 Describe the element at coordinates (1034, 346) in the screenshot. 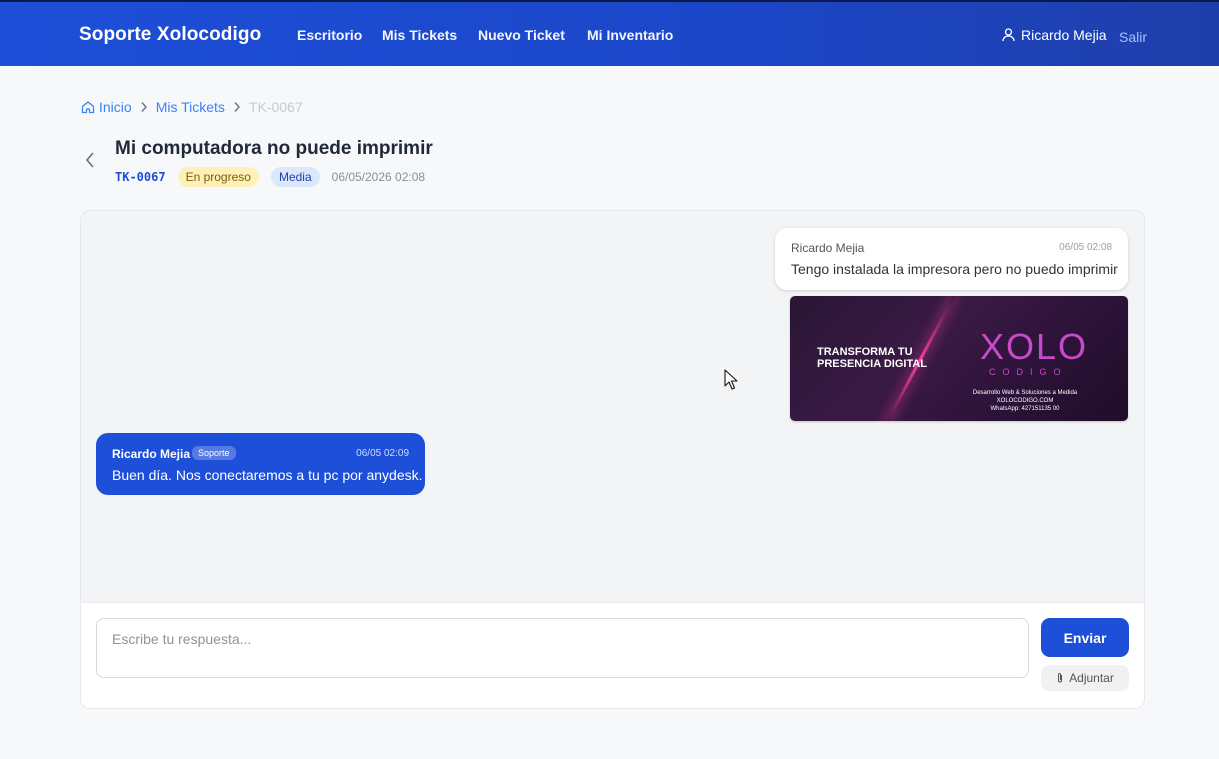

I see `attachment-logo: XOLO` at that location.